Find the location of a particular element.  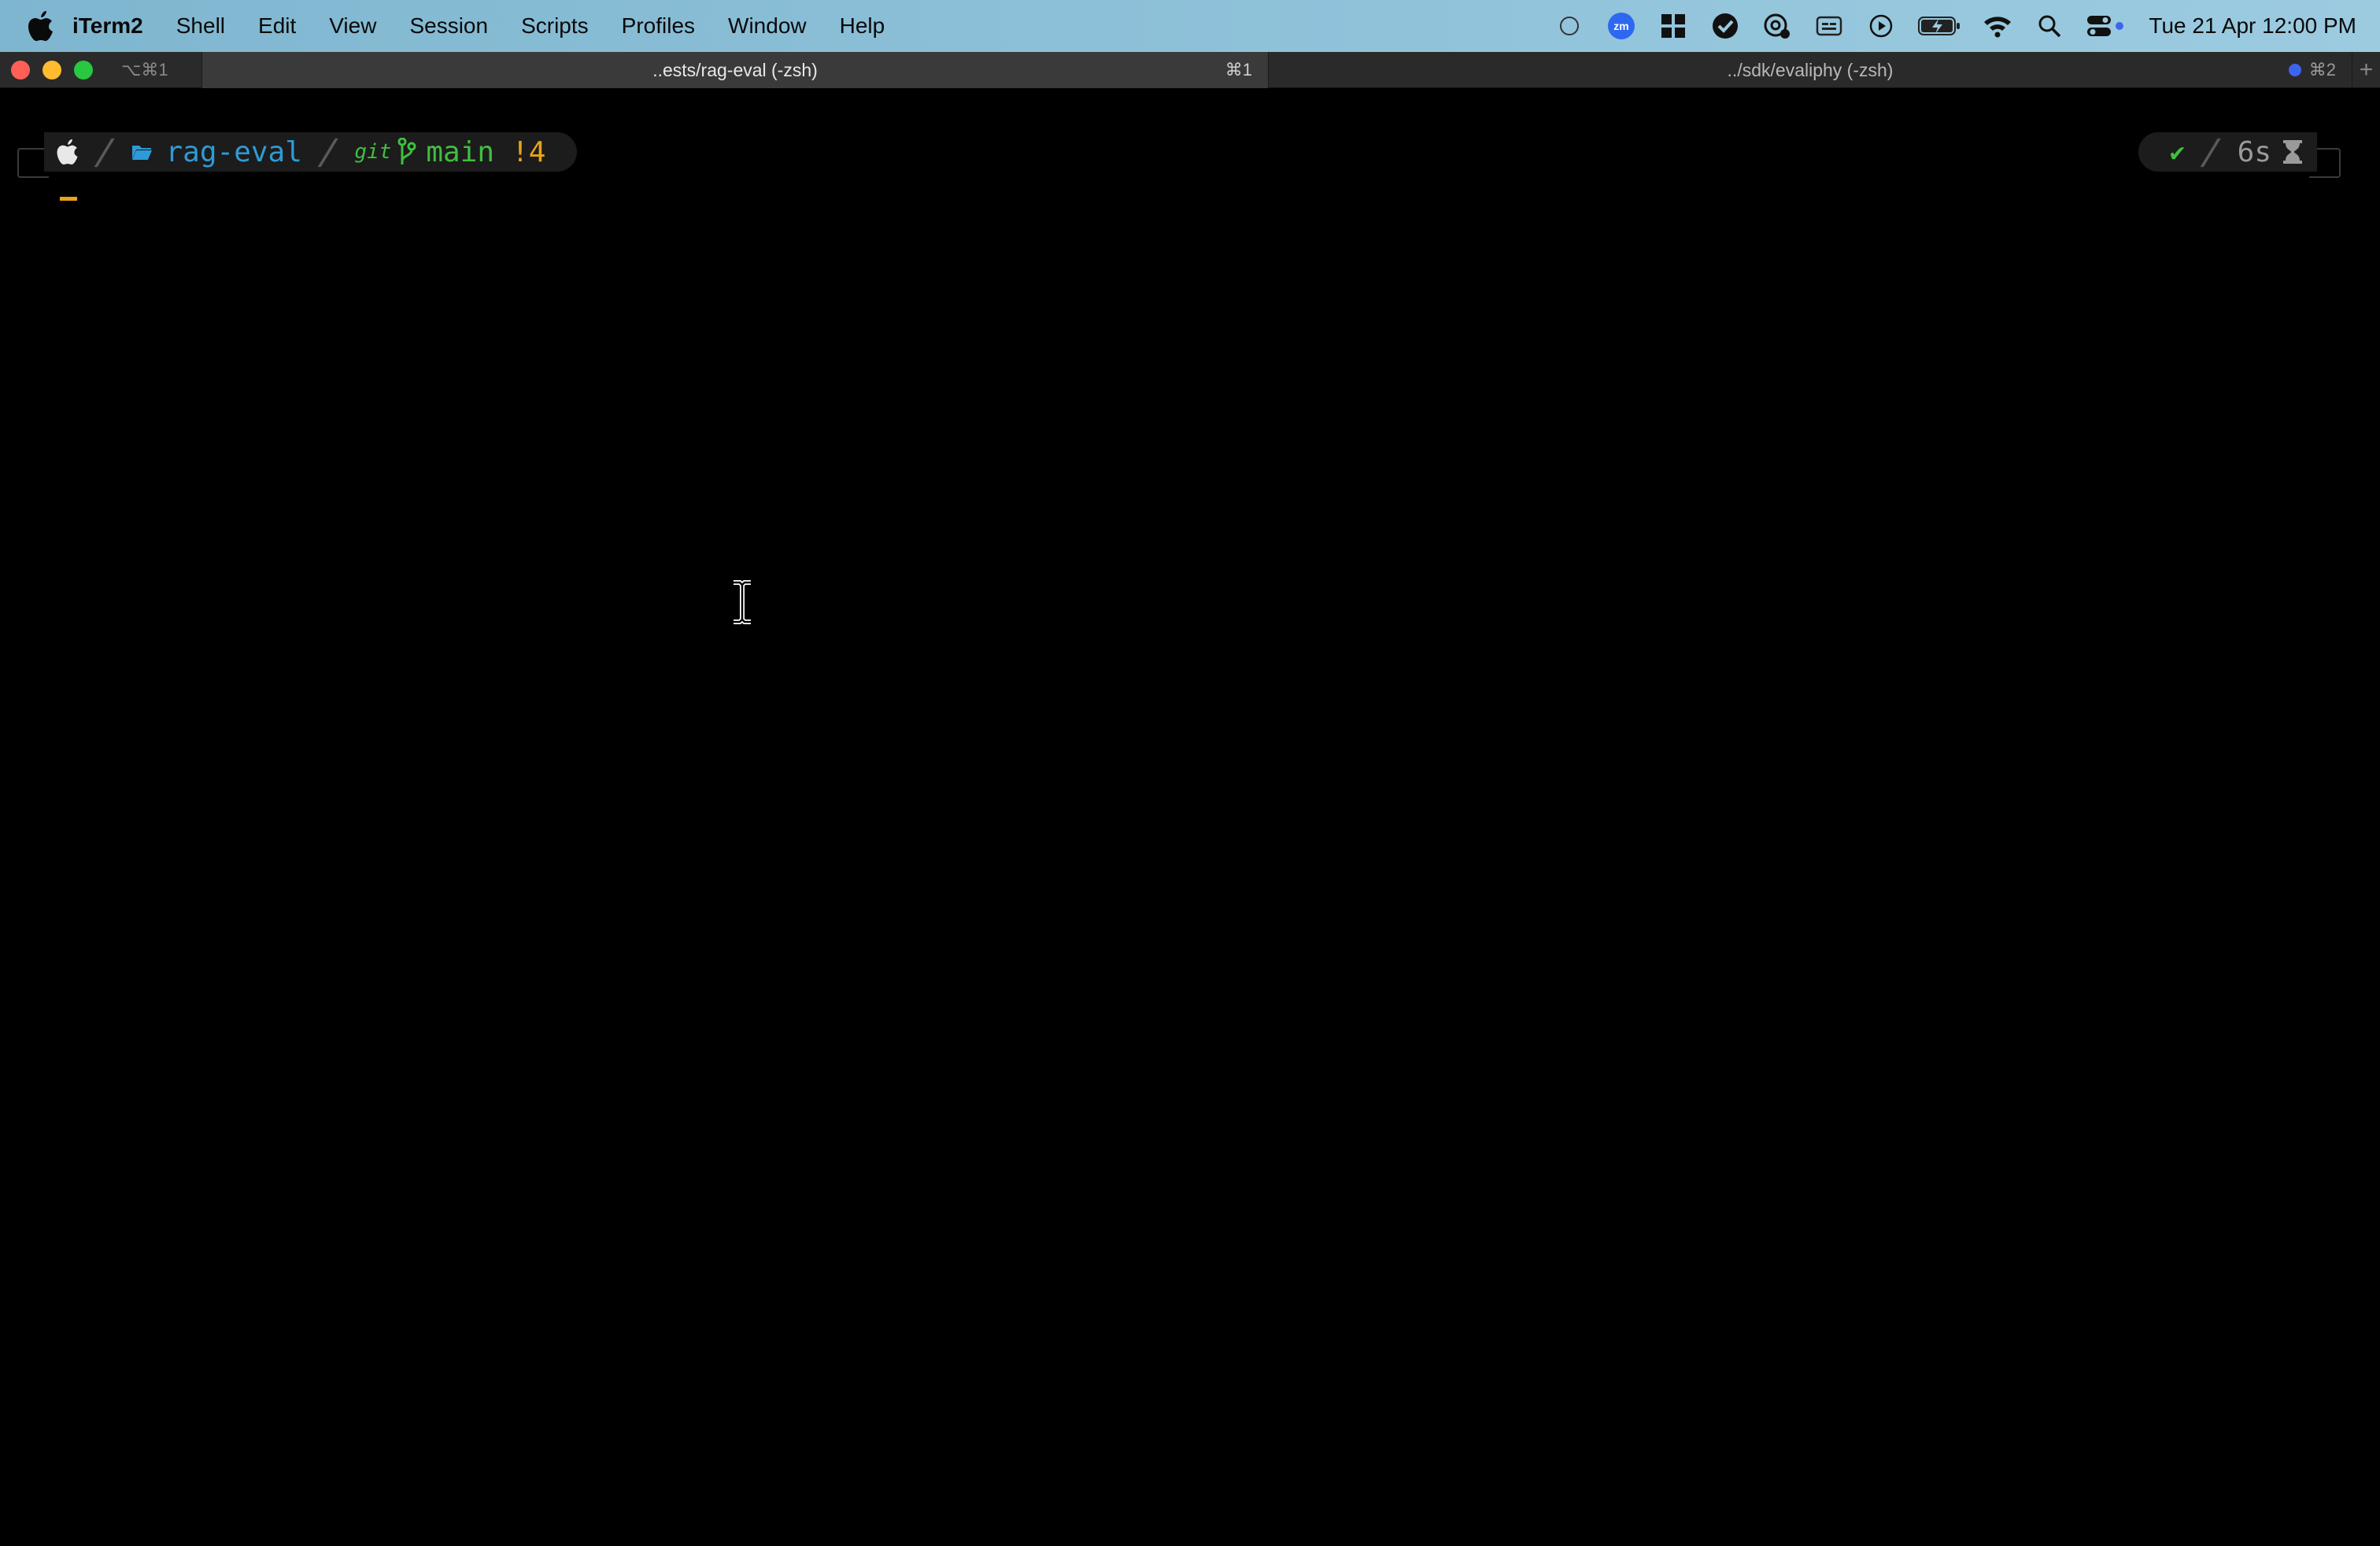

menu-view: View is located at coordinates (352, 26).